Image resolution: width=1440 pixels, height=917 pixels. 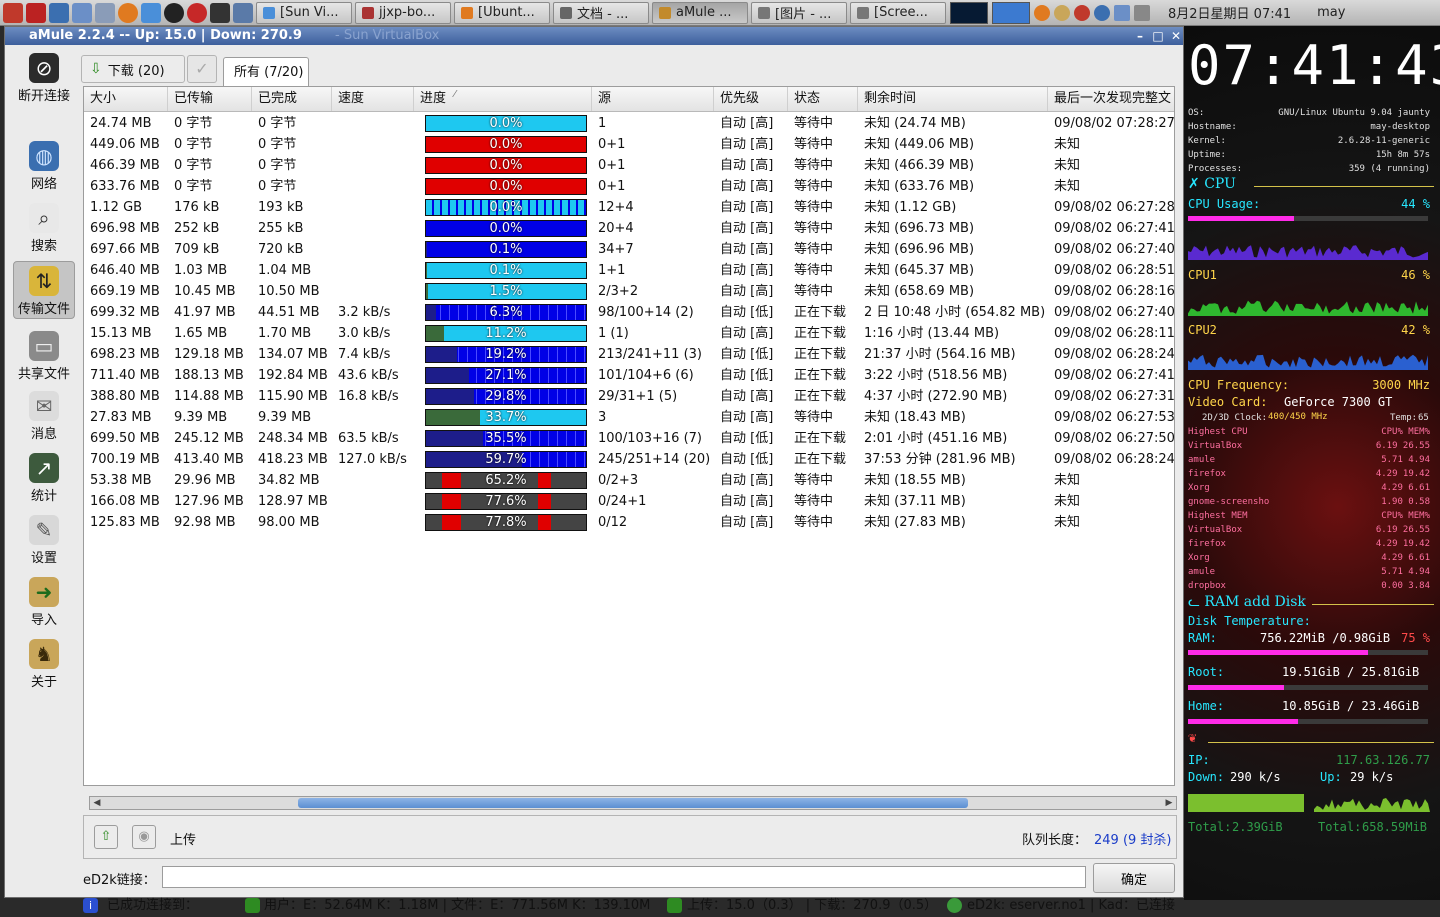 I want to click on minimize-button: –, so click(x=1140, y=36).